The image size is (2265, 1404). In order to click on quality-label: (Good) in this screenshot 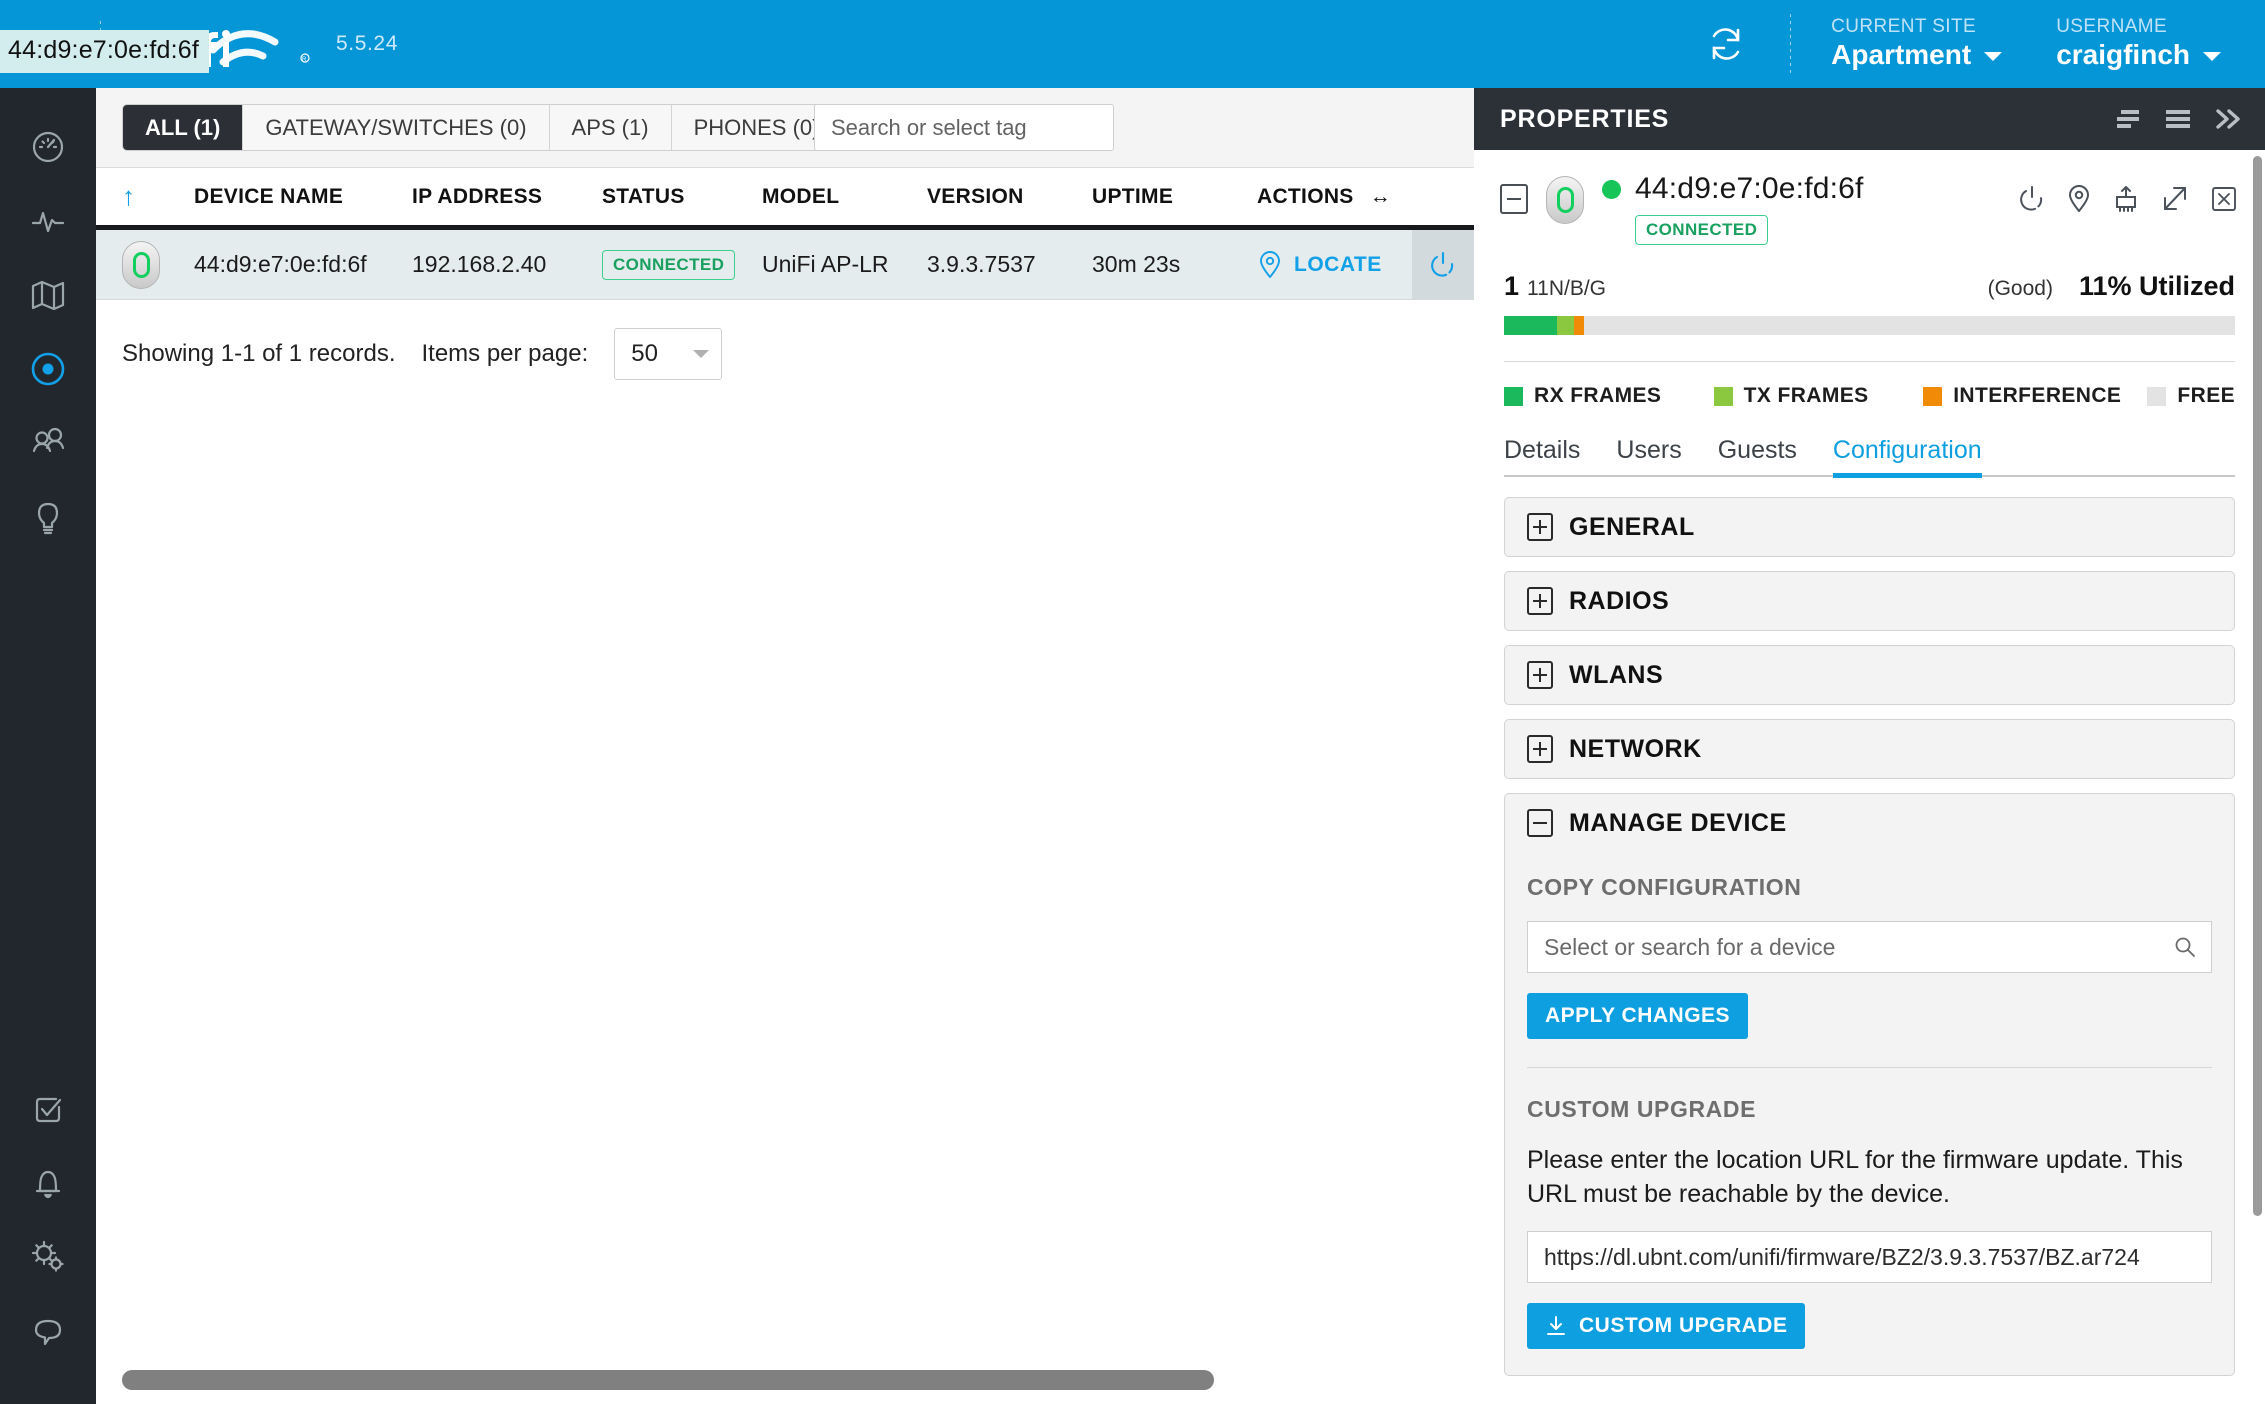, I will do `click(2020, 288)`.